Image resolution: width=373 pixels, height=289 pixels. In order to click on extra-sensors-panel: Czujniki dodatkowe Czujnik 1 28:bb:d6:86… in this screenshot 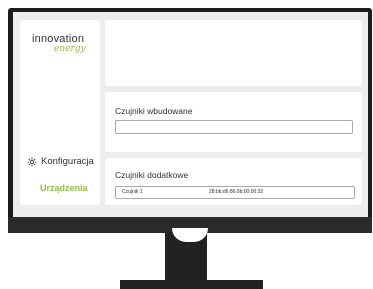, I will do `click(233, 181)`.